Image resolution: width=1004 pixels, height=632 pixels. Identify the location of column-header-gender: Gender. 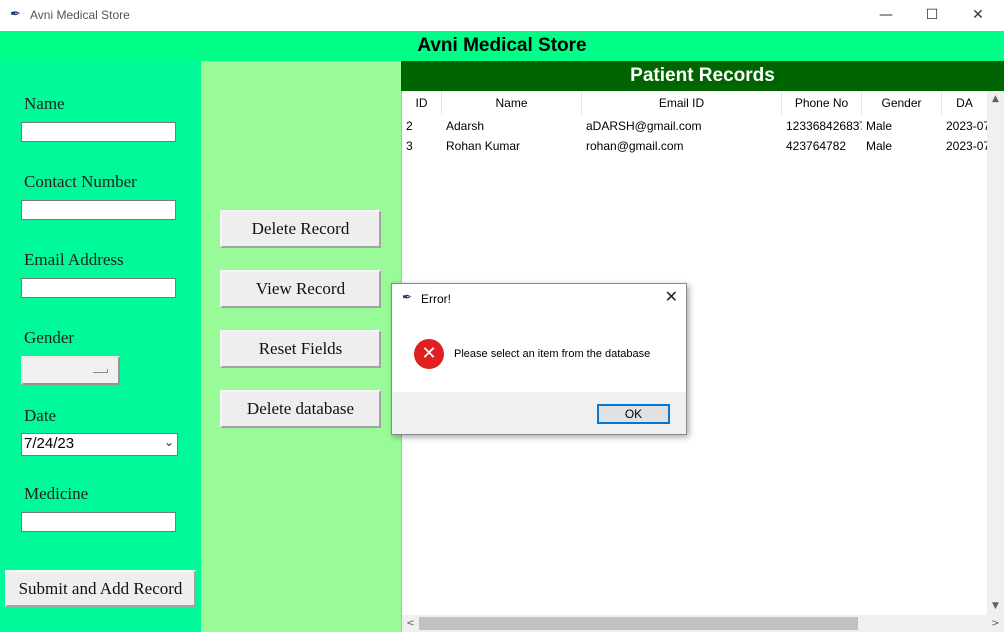
(902, 103).